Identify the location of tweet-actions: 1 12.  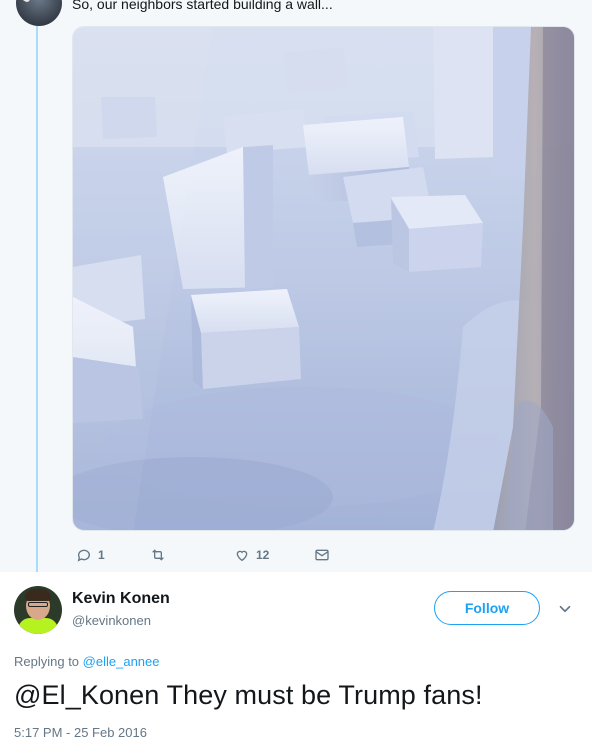
(323, 555).